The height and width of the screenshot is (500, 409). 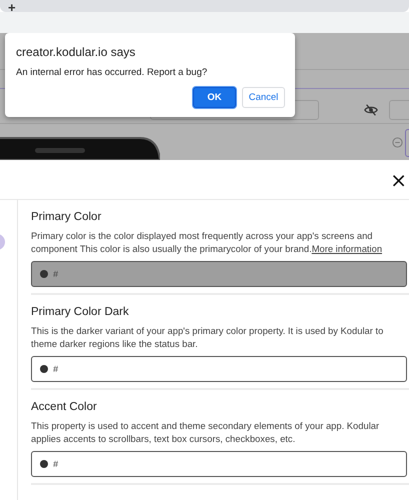 I want to click on new-tab-button: +, so click(x=12, y=7).